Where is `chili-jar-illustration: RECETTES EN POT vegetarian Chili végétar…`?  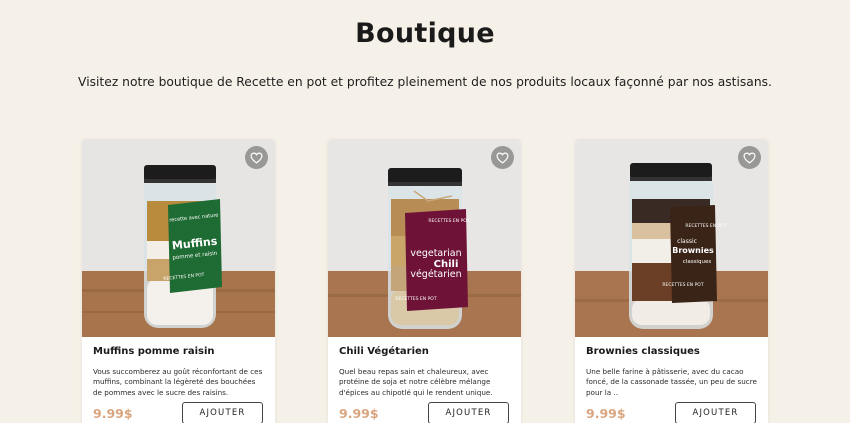
chili-jar-illustration: RECETTES EN POT vegetarian Chili végétar… is located at coordinates (424, 238).